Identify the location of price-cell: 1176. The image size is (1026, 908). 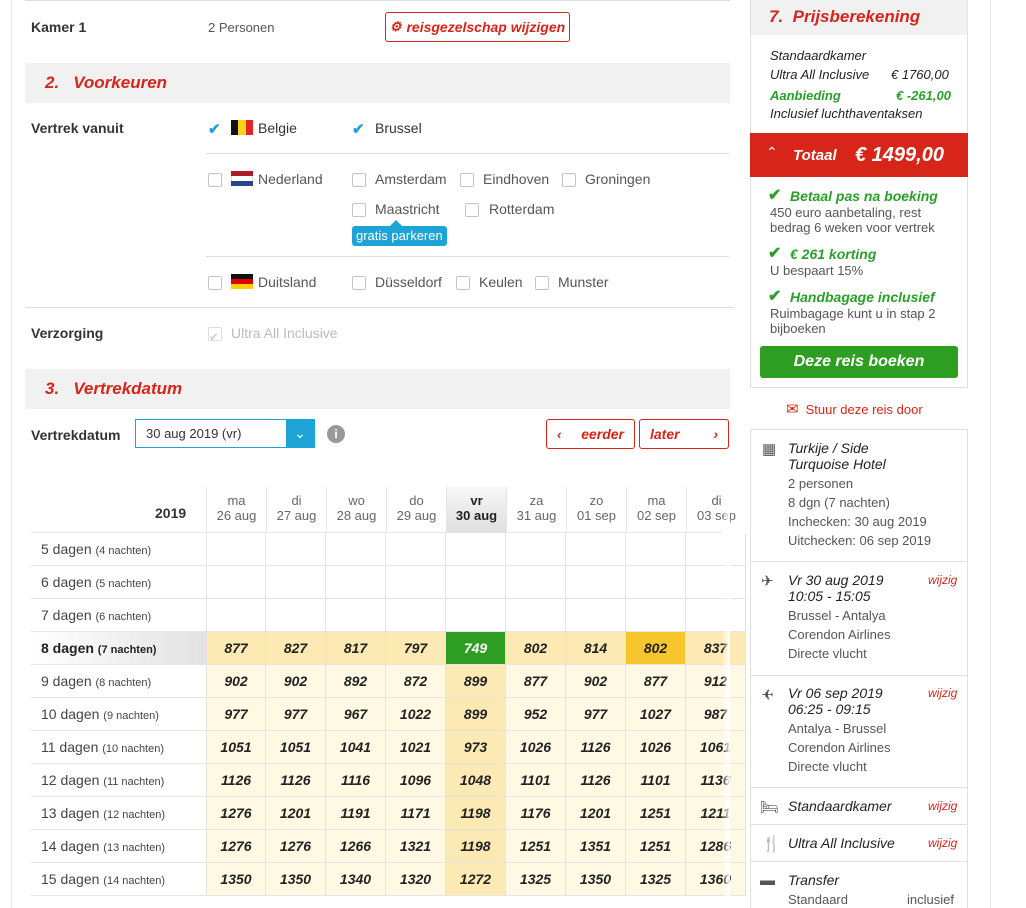
(536, 813).